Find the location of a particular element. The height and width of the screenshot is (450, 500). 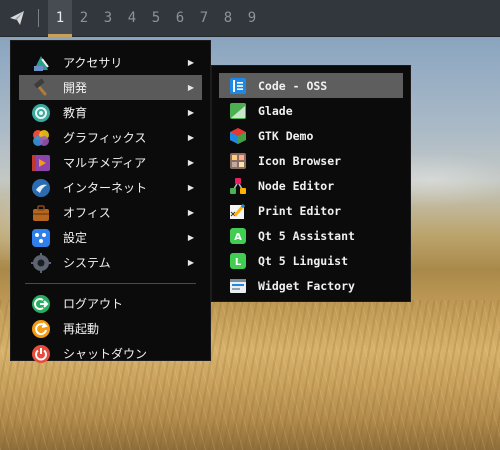

submenu-item-label: Icon Browser is located at coordinates (300, 160).